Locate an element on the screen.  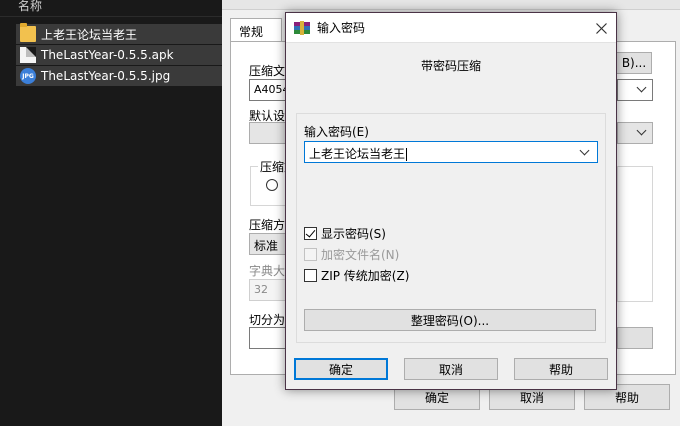
cancel-button: 取消 is located at coordinates (451, 369).